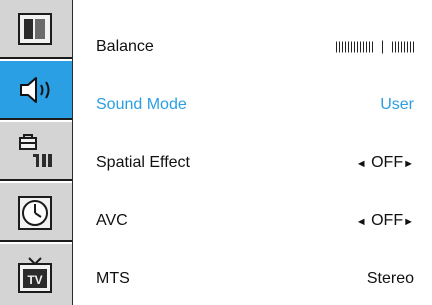 This screenshot has width=432, height=305. I want to click on tv-icon: TV, so click(35, 275).